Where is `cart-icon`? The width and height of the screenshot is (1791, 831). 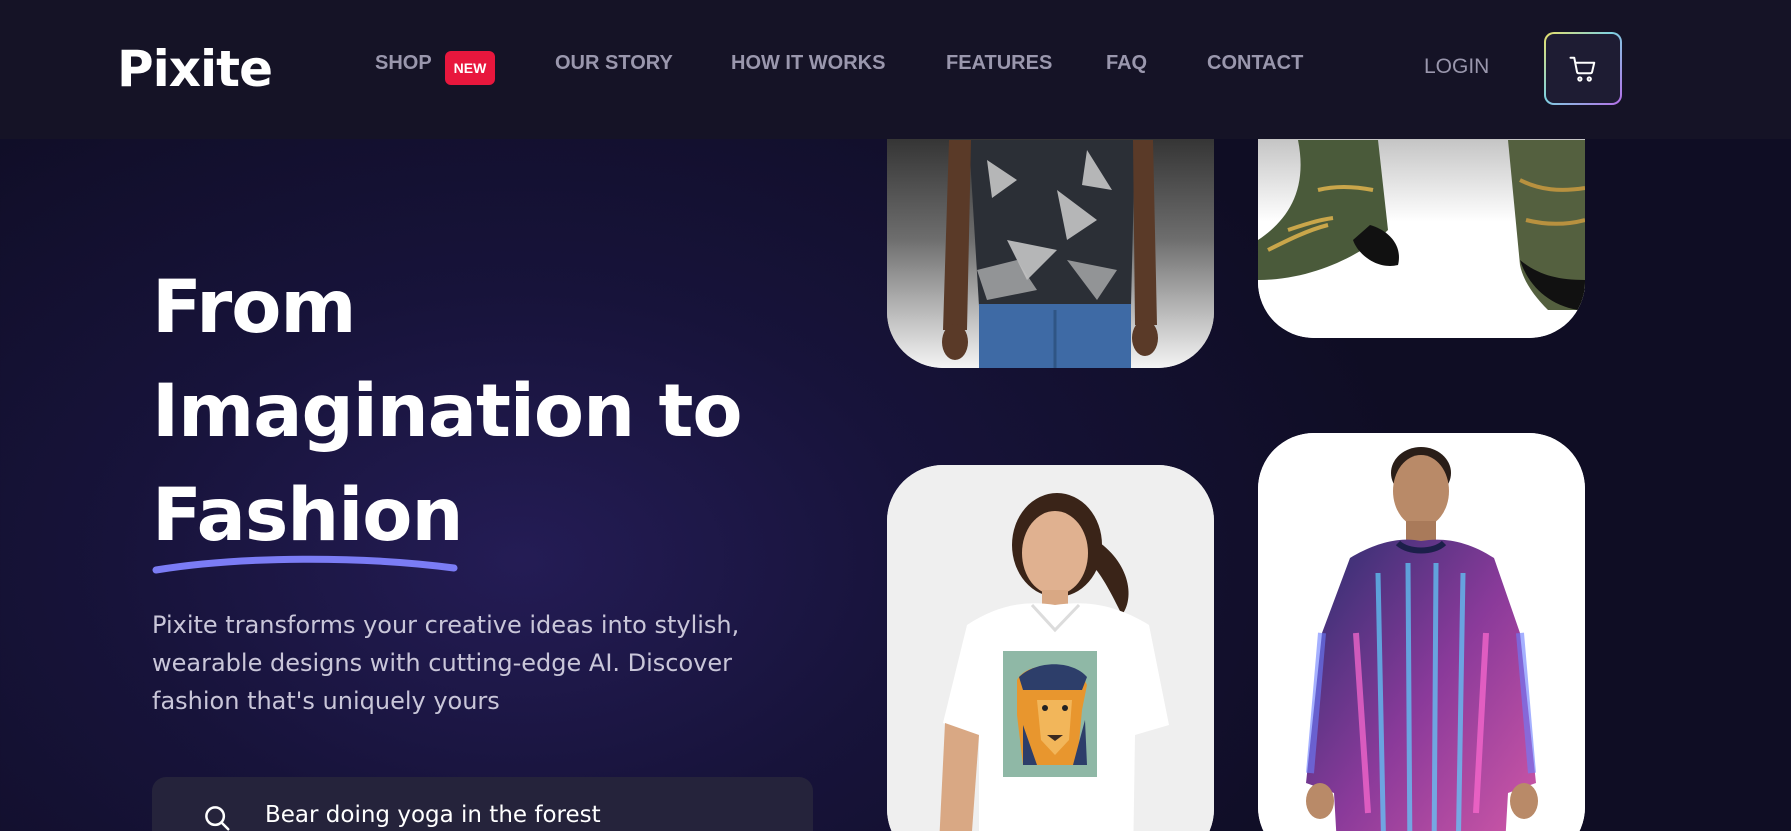 cart-icon is located at coordinates (1582, 69).